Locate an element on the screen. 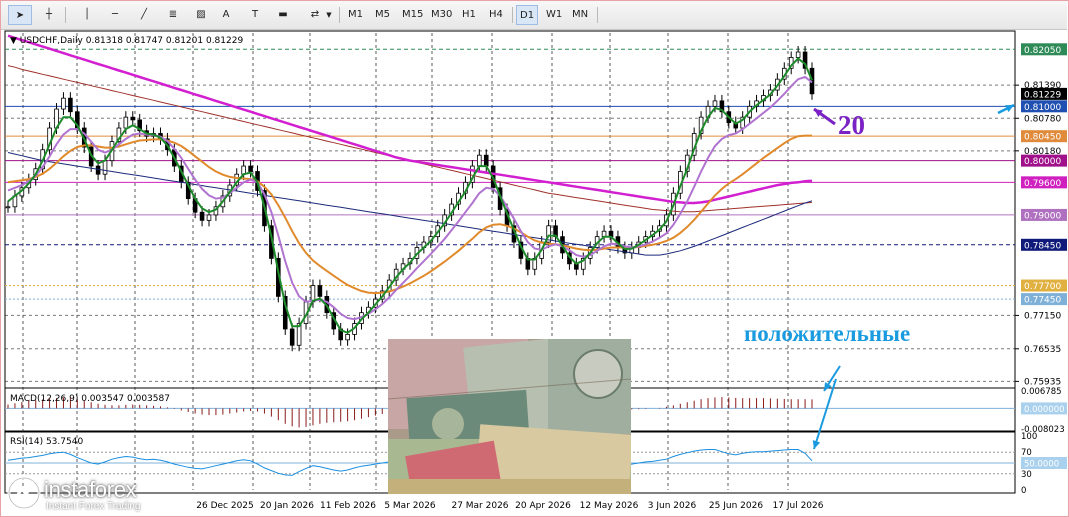 The height and width of the screenshot is (517, 1069). arrows-icon: ⇄ is located at coordinates (315, 15).